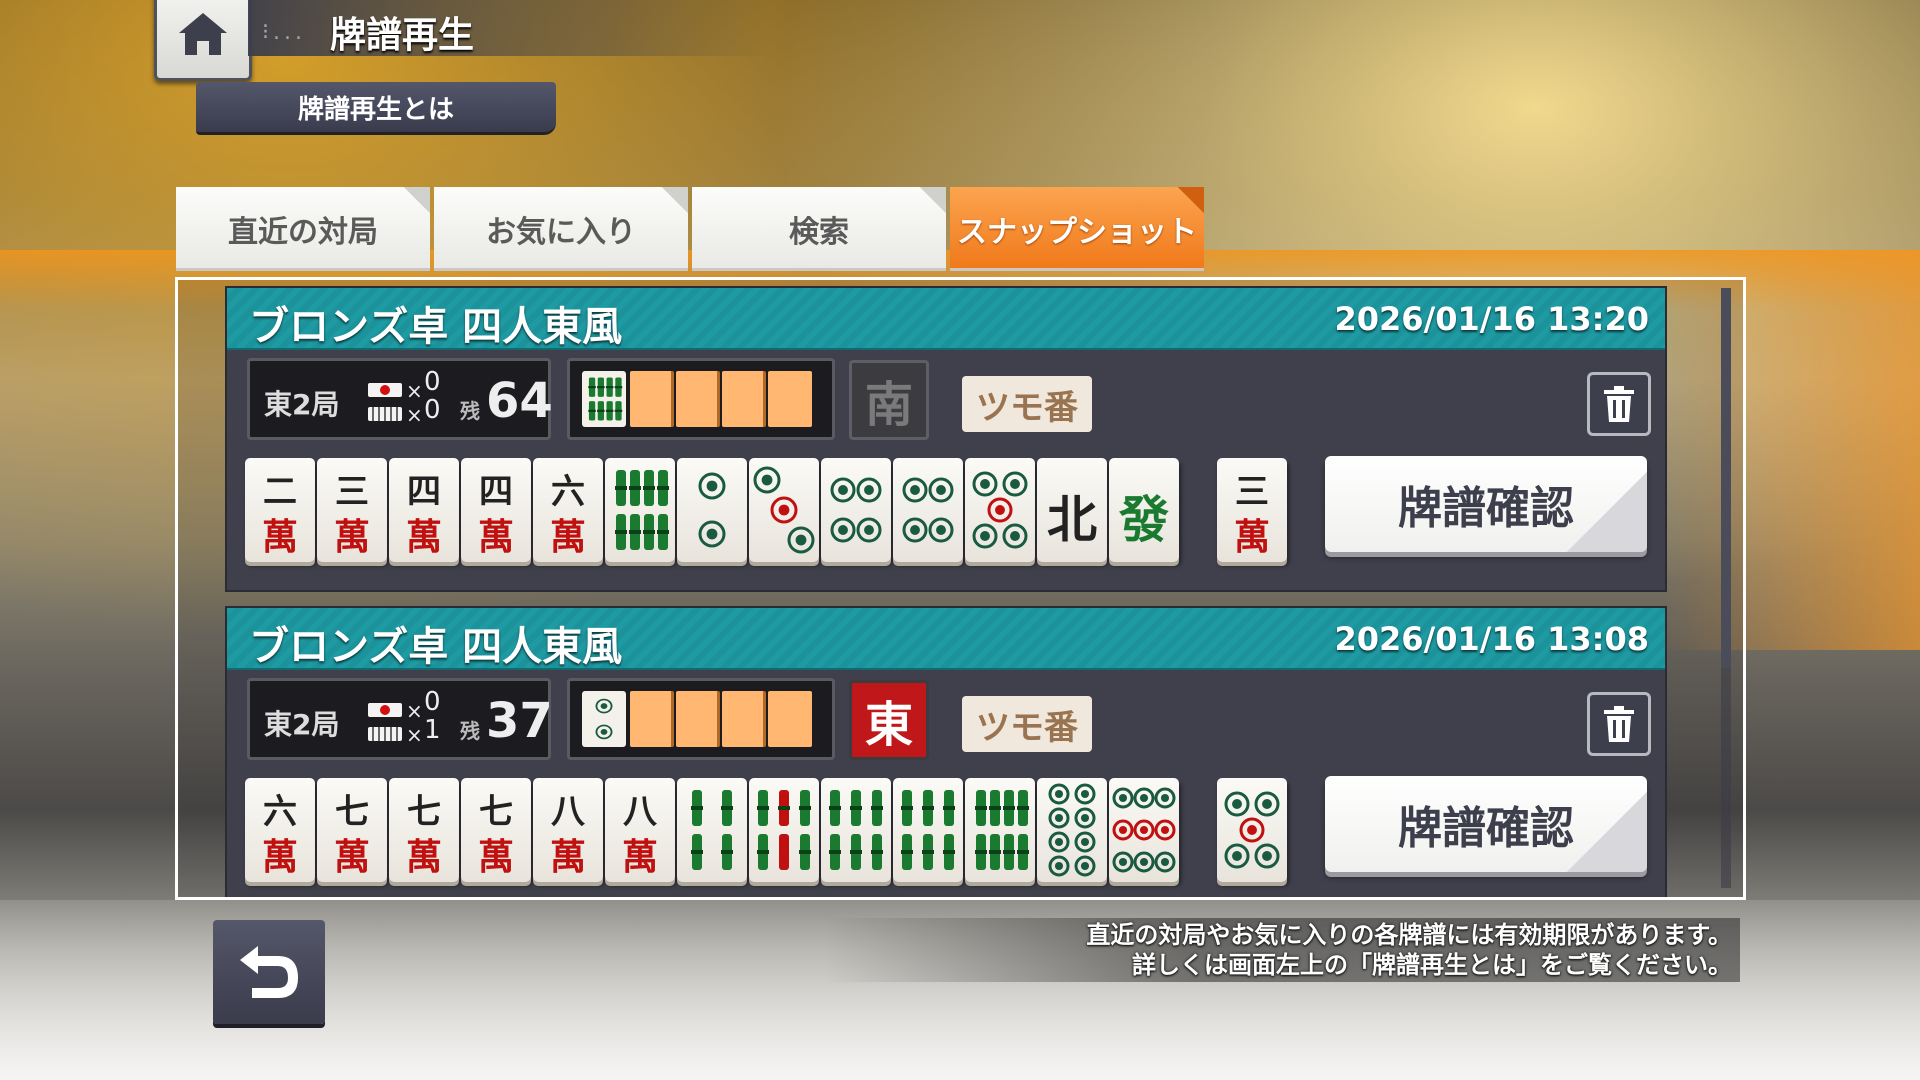  I want to click on tab-favorites: お気に入り, so click(561, 229).